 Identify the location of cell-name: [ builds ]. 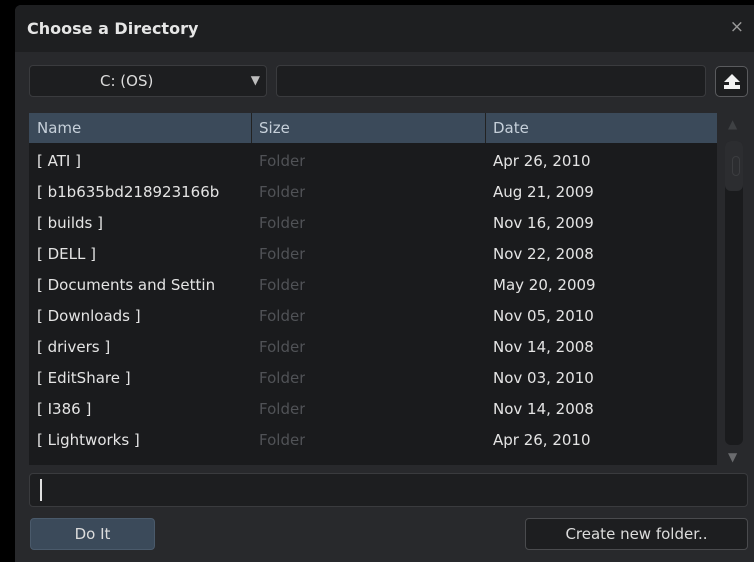
(70, 223).